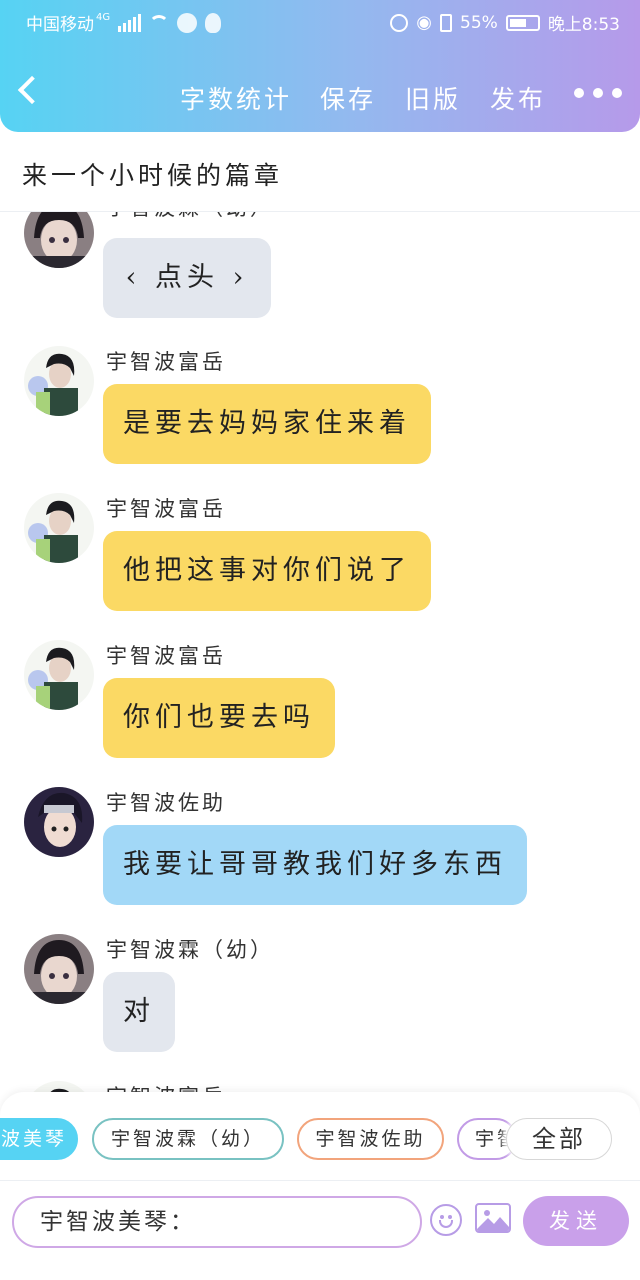 The height and width of the screenshot is (1280, 640). I want to click on eye-icon: ◉, so click(424, 22).